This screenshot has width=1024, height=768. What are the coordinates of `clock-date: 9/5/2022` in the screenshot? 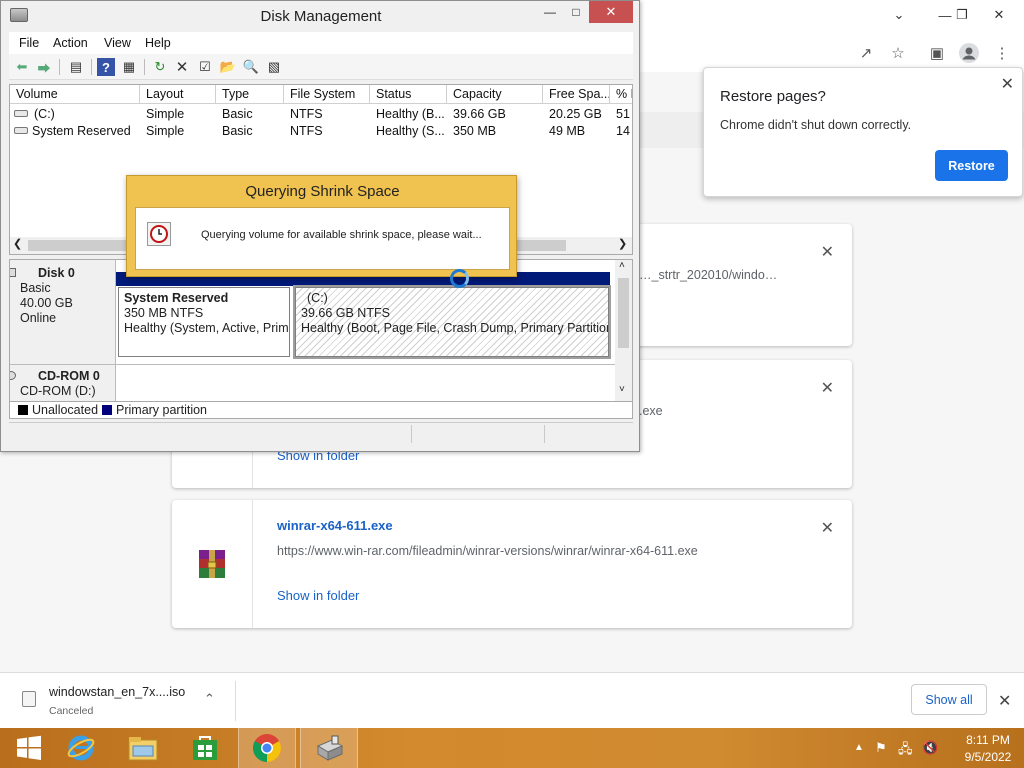 It's located at (988, 757).